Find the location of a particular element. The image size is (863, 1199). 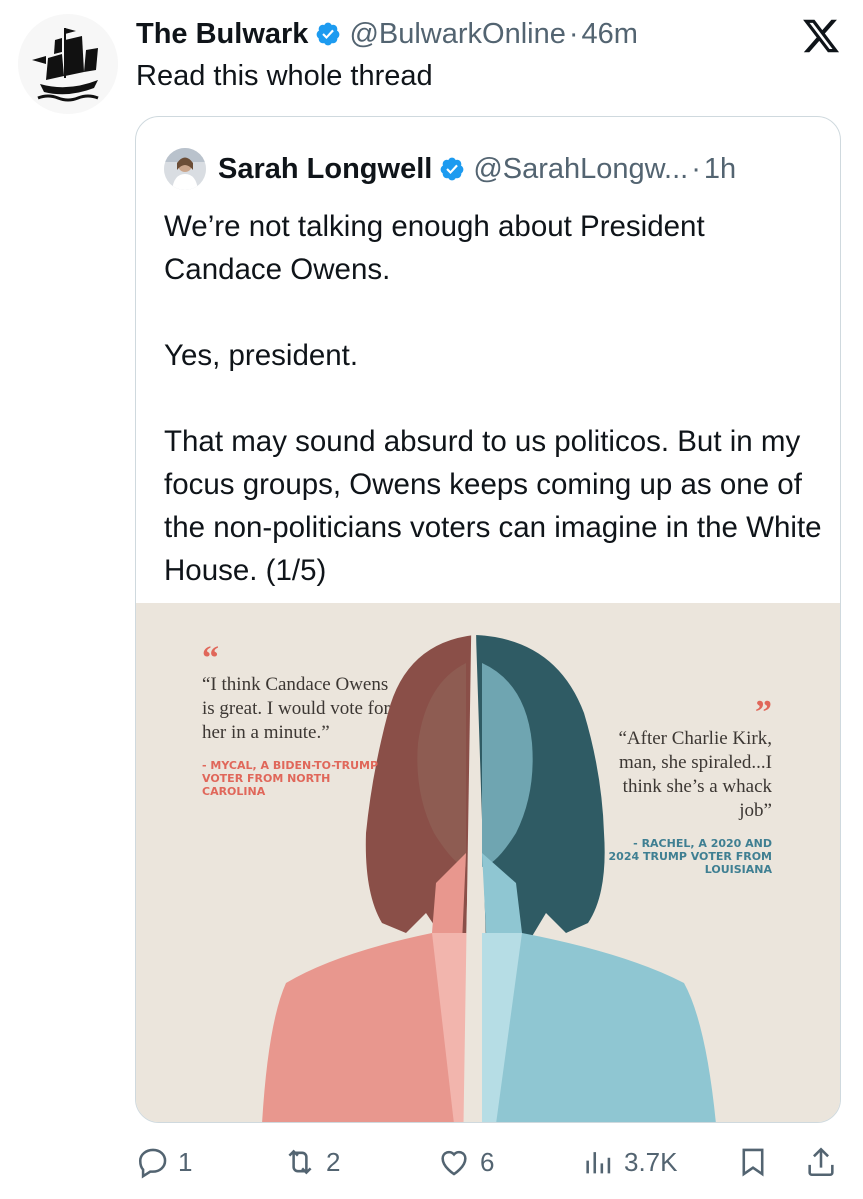

quoted-paragraph-2: Yes, president. is located at coordinates (261, 355).